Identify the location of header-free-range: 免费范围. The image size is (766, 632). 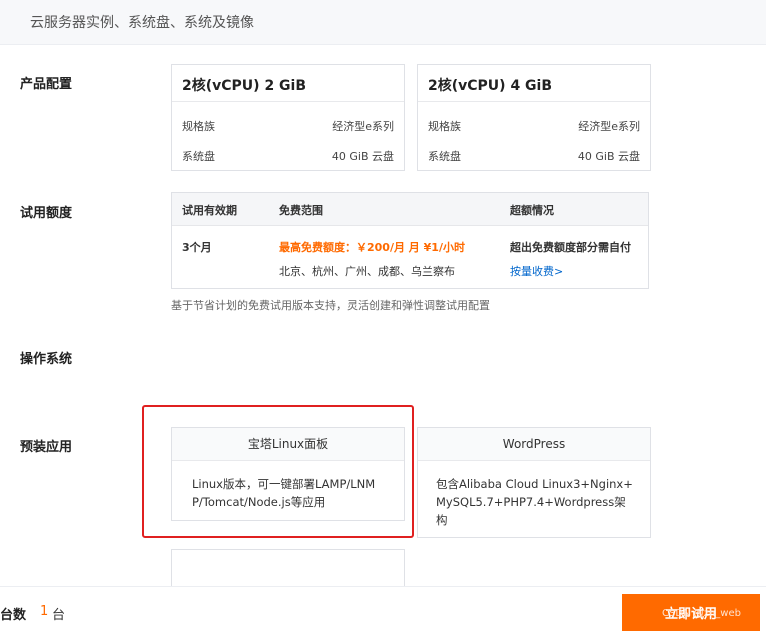
(301, 210).